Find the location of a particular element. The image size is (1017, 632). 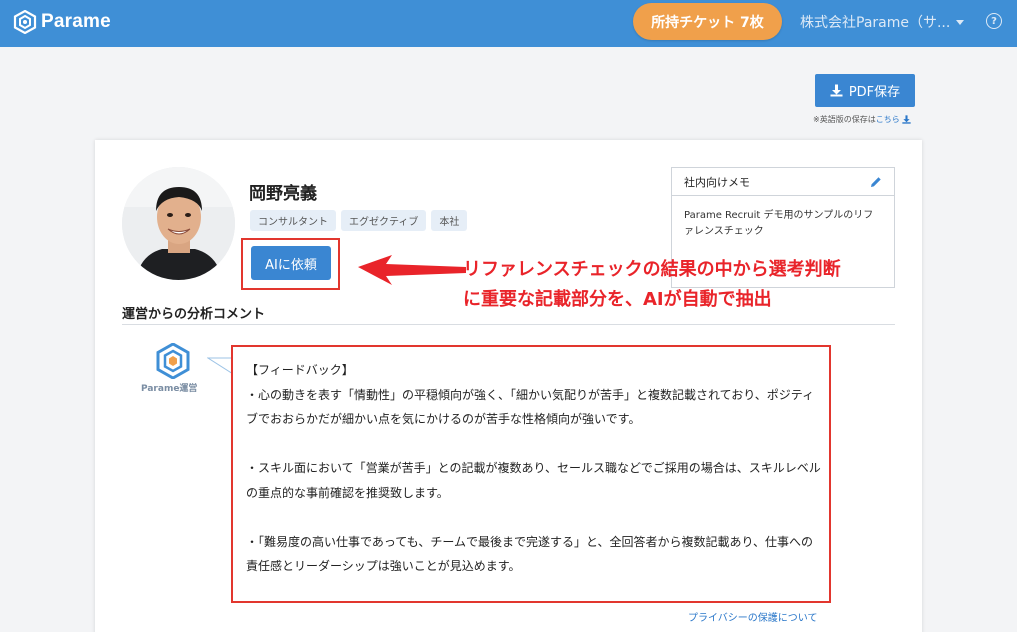

pdf-save-button: PDF保存 is located at coordinates (865, 90).